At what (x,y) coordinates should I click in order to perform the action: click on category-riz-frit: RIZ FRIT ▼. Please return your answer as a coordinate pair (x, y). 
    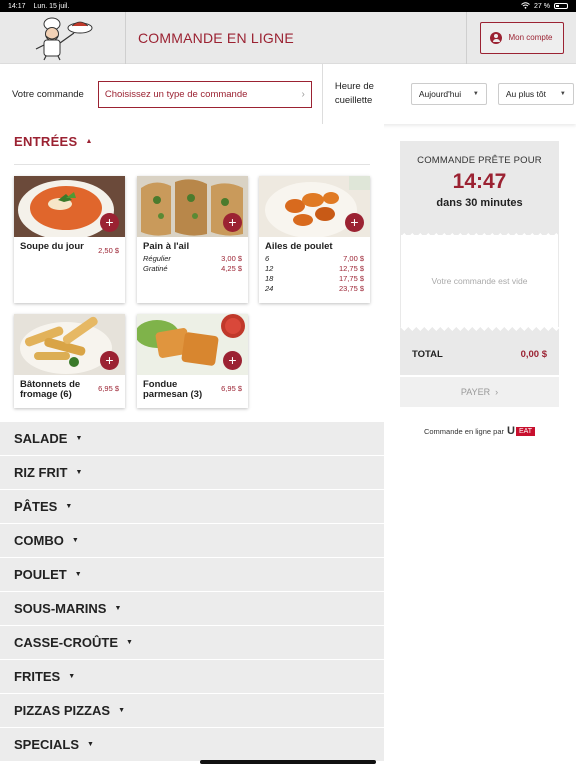
    Looking at the image, I should click on (192, 472).